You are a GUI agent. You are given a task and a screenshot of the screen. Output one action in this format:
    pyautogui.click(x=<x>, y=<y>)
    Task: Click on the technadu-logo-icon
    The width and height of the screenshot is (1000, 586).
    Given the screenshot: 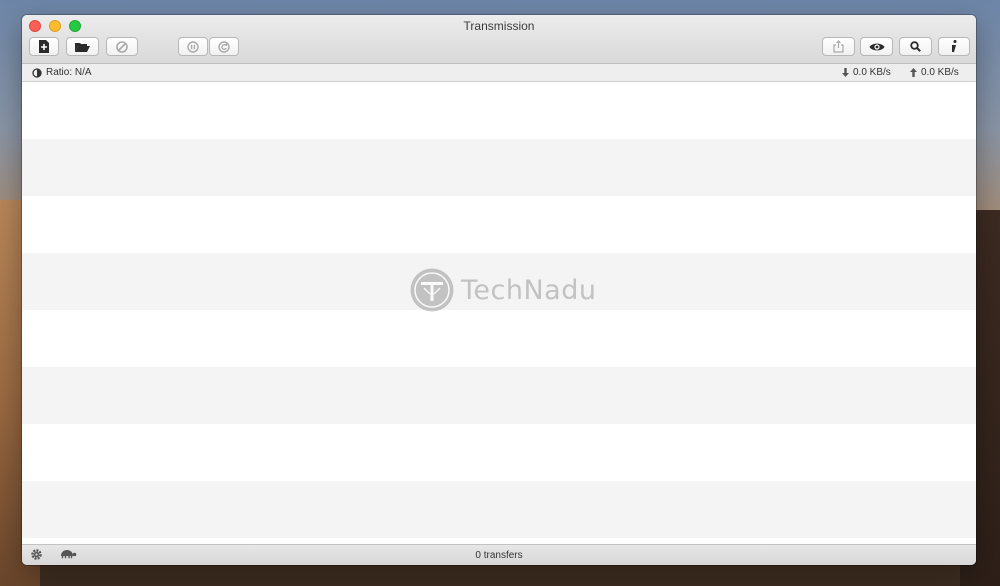 What is the action you would take?
    pyautogui.click(x=432, y=290)
    